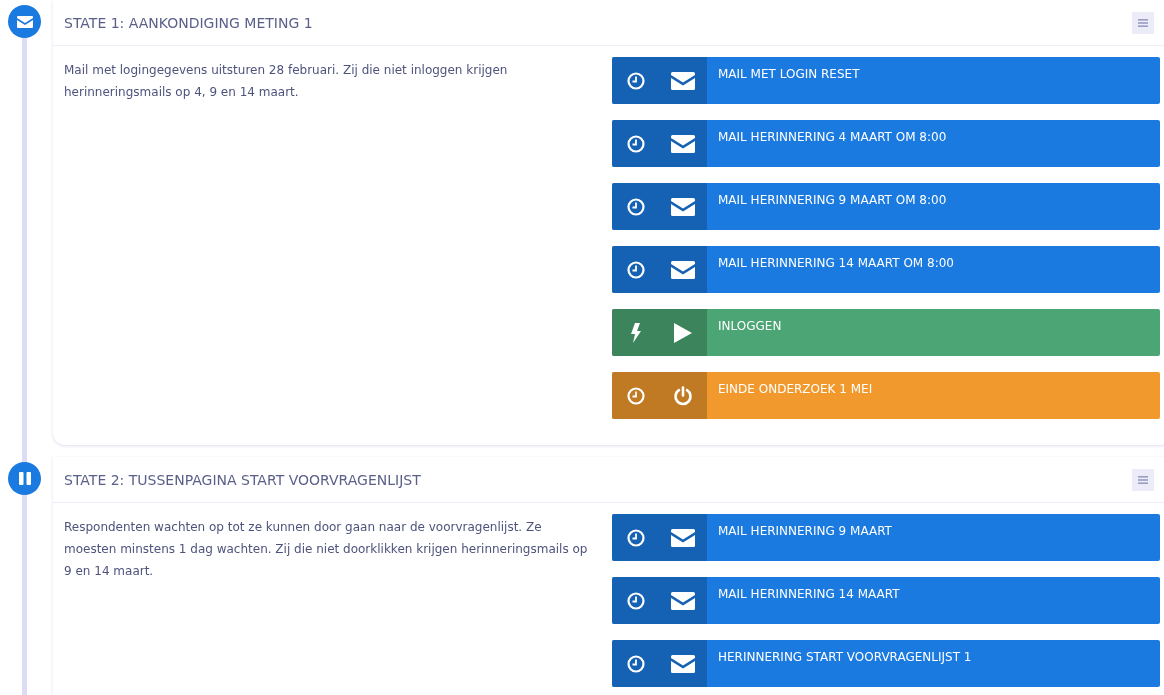 The image size is (1164, 695). What do you see at coordinates (886, 395) in the screenshot?
I see `action-bar: EINDE ONDERZOEK 1 MEI` at bounding box center [886, 395].